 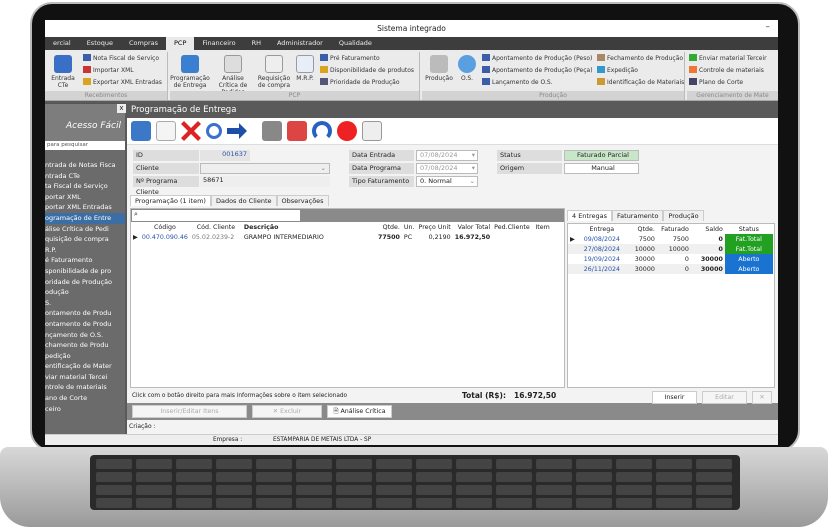 What do you see at coordinates (85, 282) in the screenshot?
I see `quick-access-item: oridade de Produção` at bounding box center [85, 282].